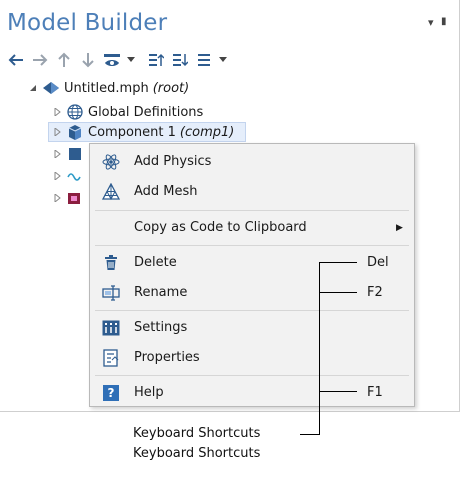 This screenshot has width=463, height=487. What do you see at coordinates (111, 293) in the screenshot?
I see `rename-icon` at bounding box center [111, 293].